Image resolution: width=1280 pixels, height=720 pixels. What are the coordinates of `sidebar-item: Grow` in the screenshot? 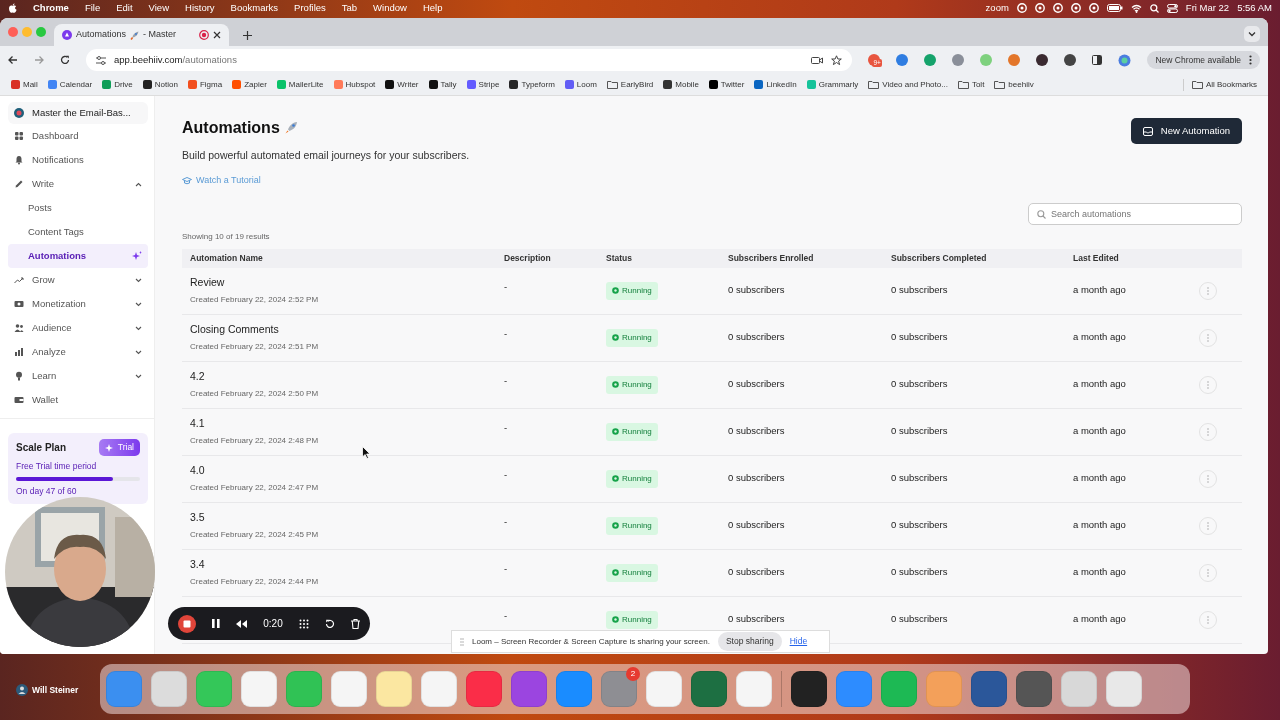 It's located at (78, 280).